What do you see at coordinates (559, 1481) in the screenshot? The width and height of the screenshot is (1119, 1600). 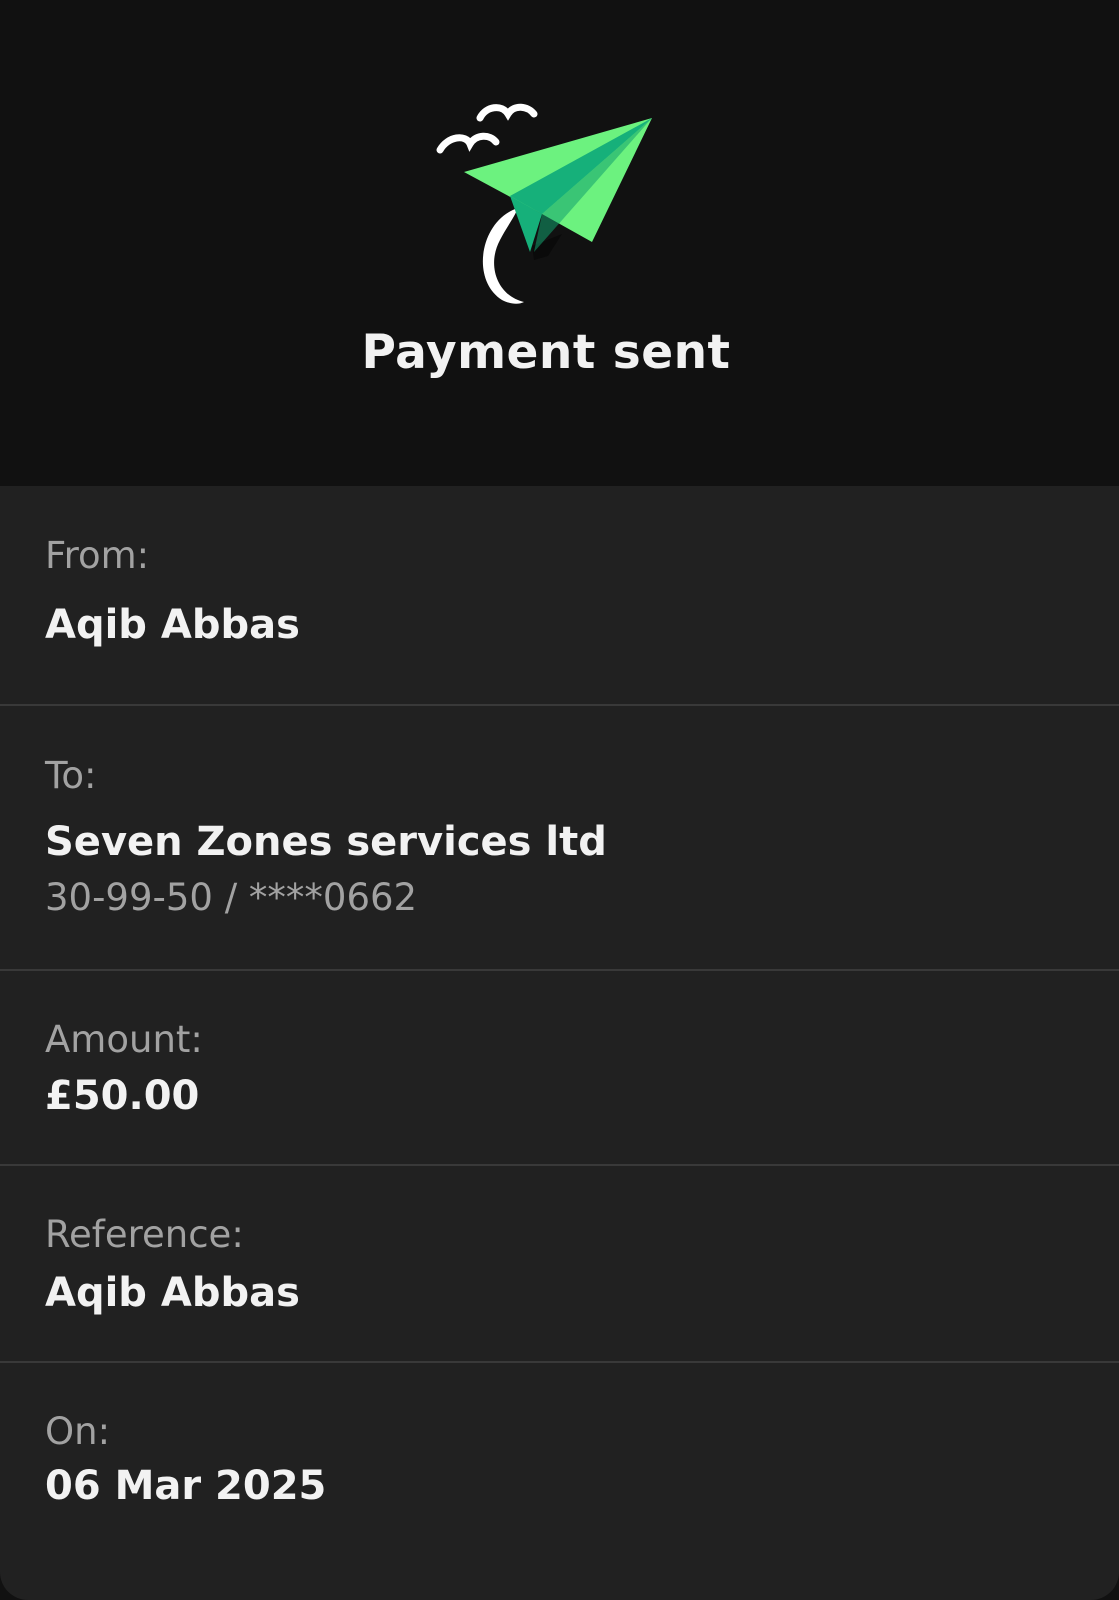 I see `date-row: On: 06 Mar 2025` at bounding box center [559, 1481].